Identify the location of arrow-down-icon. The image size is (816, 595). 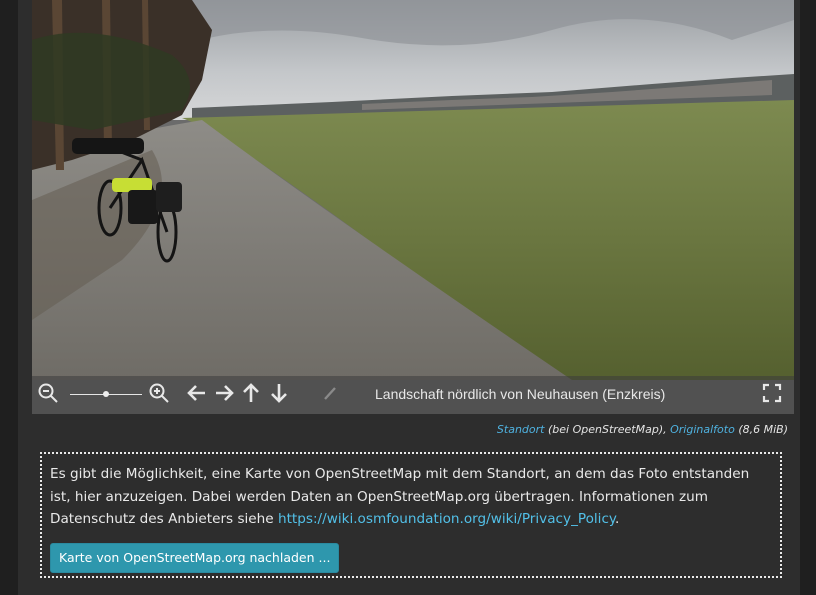
(281, 395).